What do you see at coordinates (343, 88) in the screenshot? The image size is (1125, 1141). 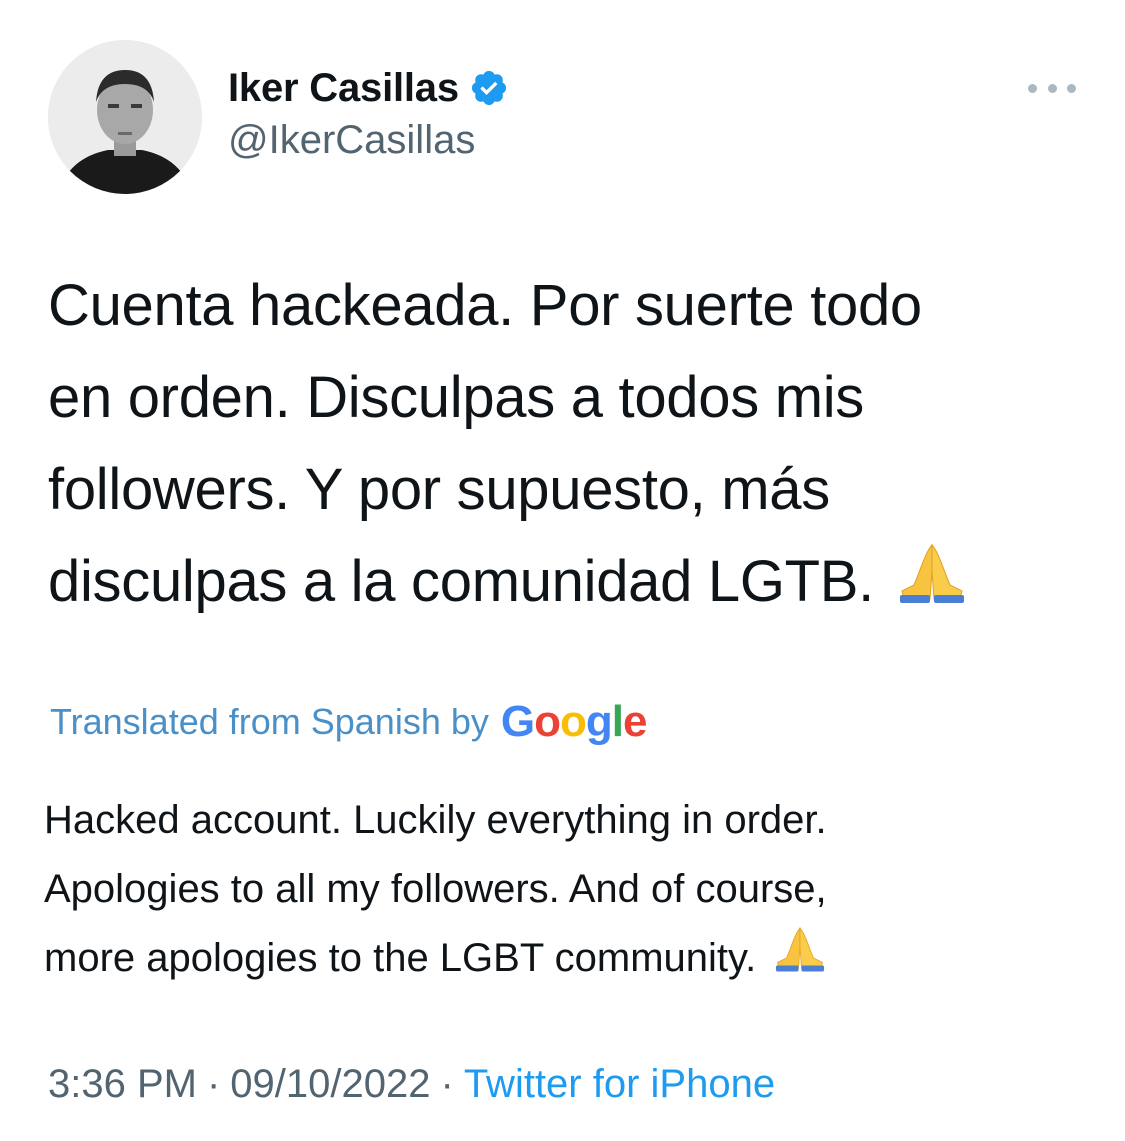 I see `author-display-name: Iker Casillas` at bounding box center [343, 88].